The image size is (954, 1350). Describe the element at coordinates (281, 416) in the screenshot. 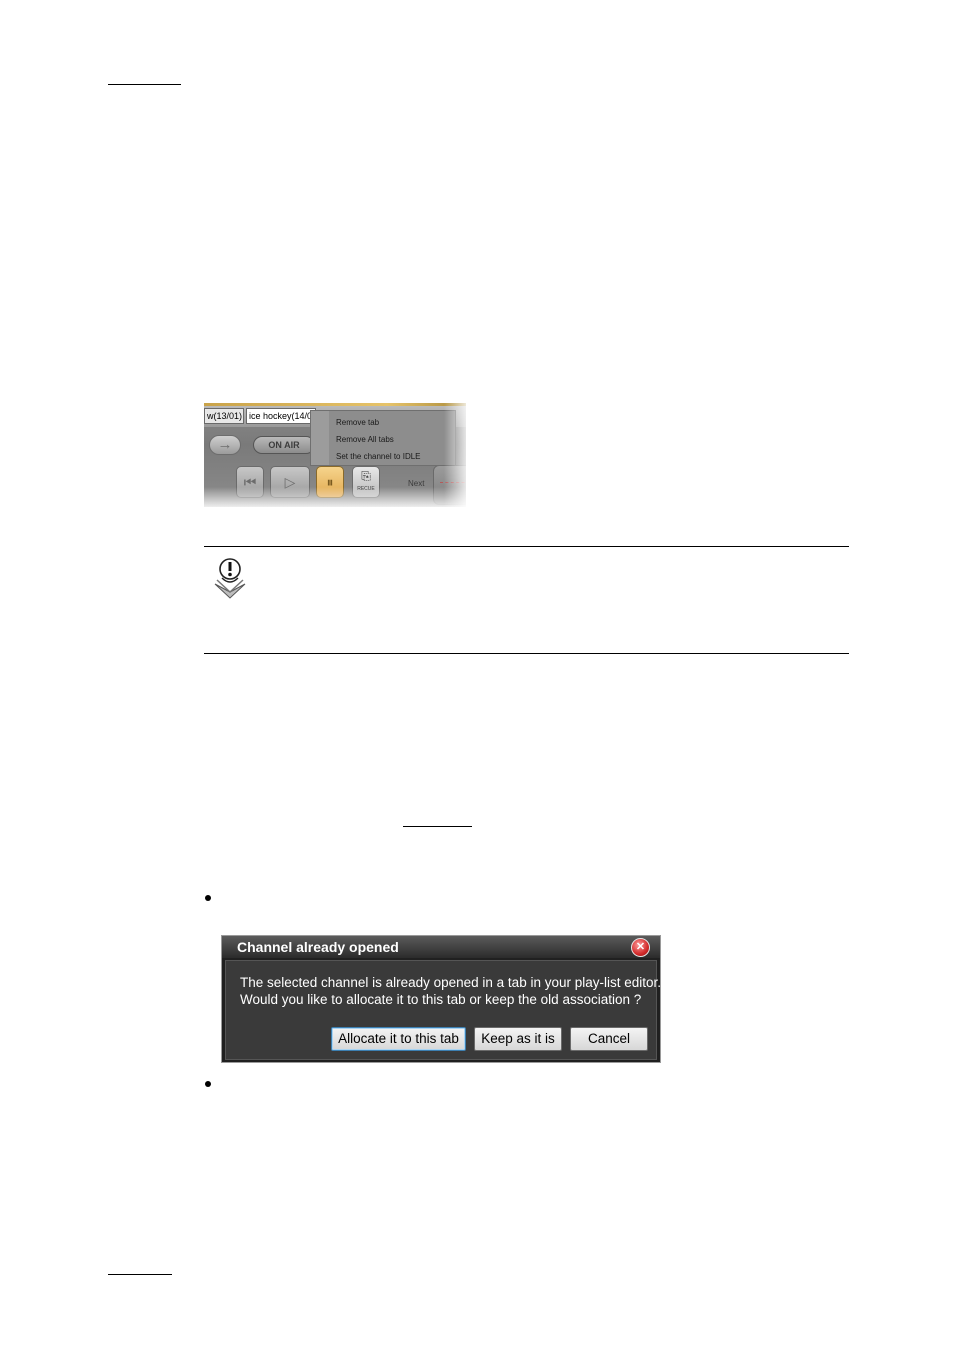

I see `tab-ice-hockey: ice hockey(14/0` at that location.